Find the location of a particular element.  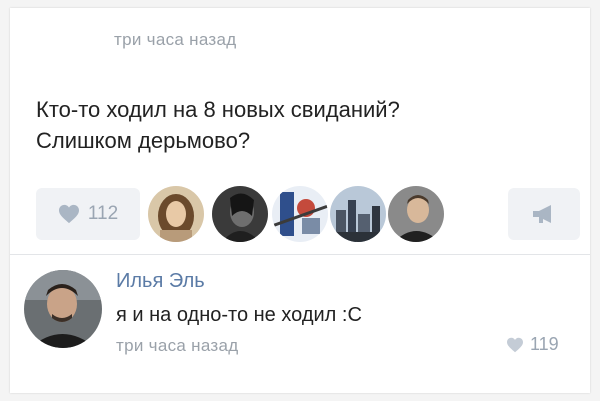

comment-author-link: Илья Эль is located at coordinates (160, 281).